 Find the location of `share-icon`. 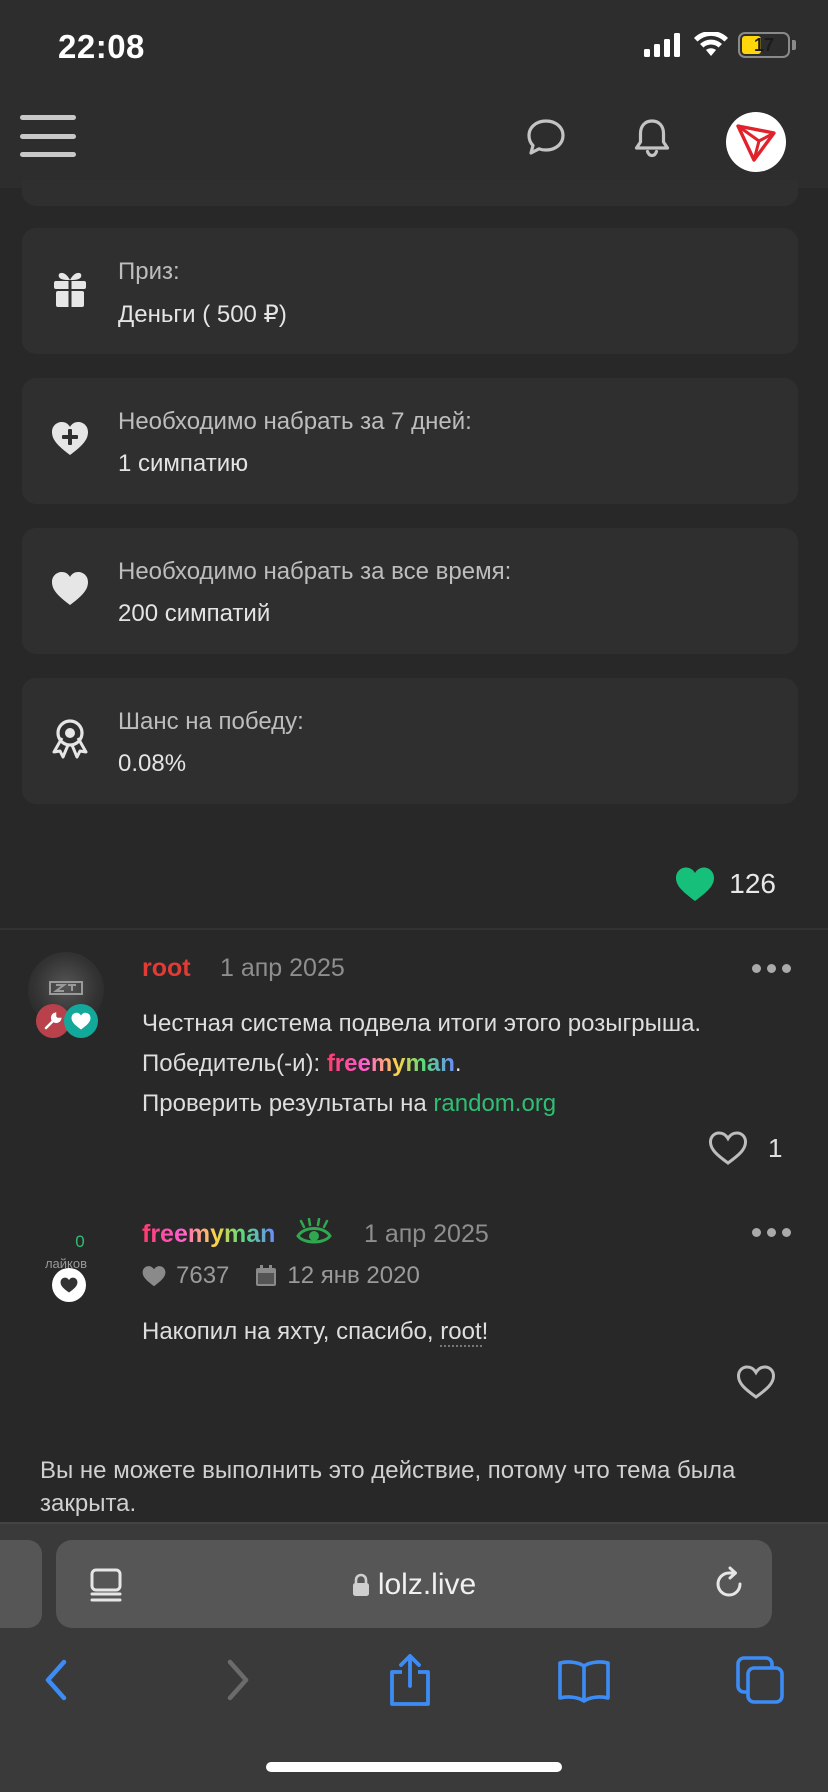

share-icon is located at coordinates (410, 1680).